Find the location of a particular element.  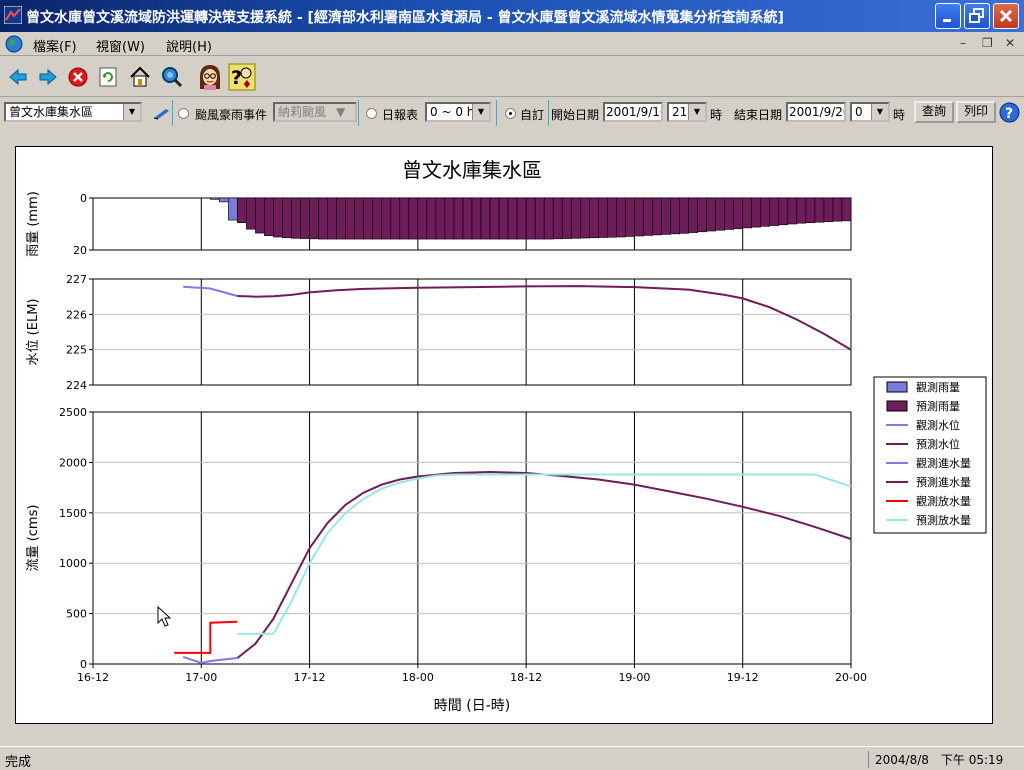

user-button is located at coordinates (210, 77).